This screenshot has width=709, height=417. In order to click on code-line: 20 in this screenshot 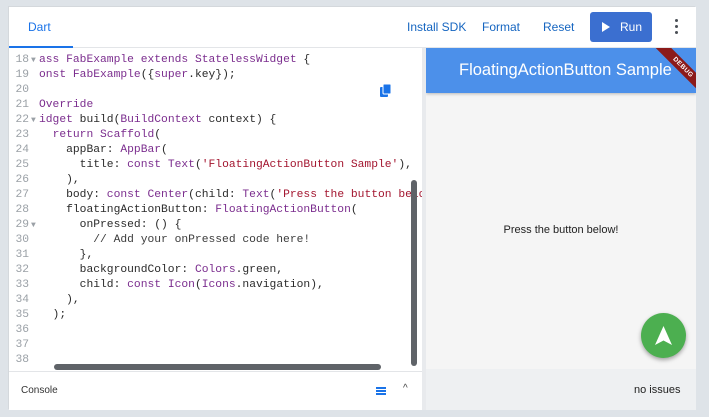, I will do `click(215, 90)`.